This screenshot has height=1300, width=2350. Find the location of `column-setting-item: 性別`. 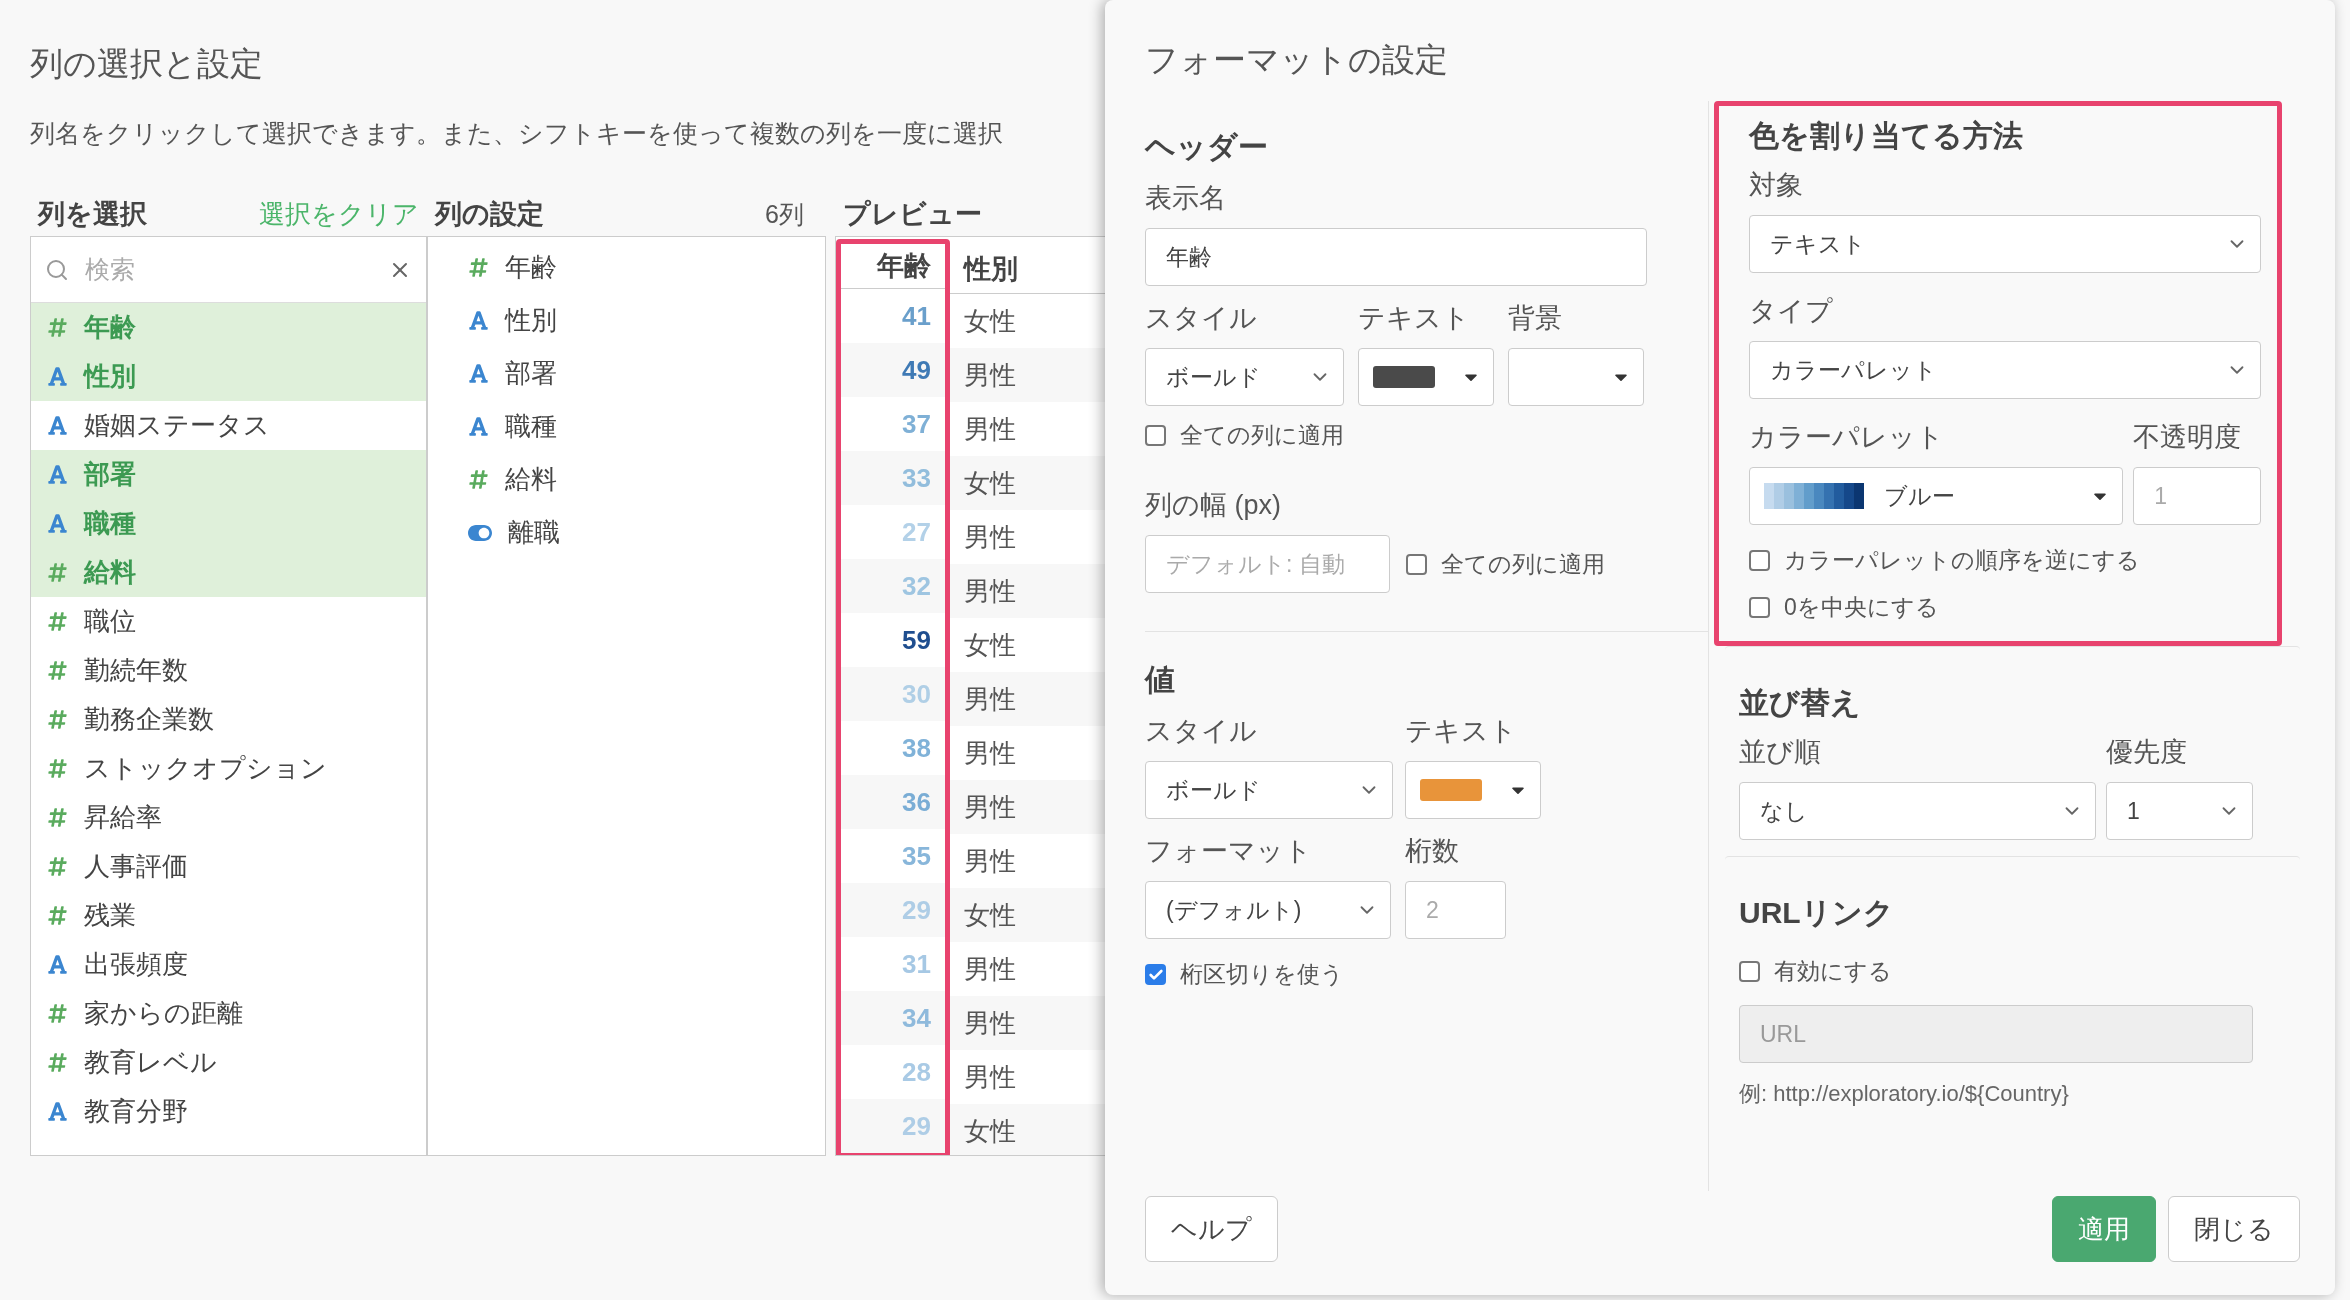

column-setting-item: 性別 is located at coordinates (626, 320).